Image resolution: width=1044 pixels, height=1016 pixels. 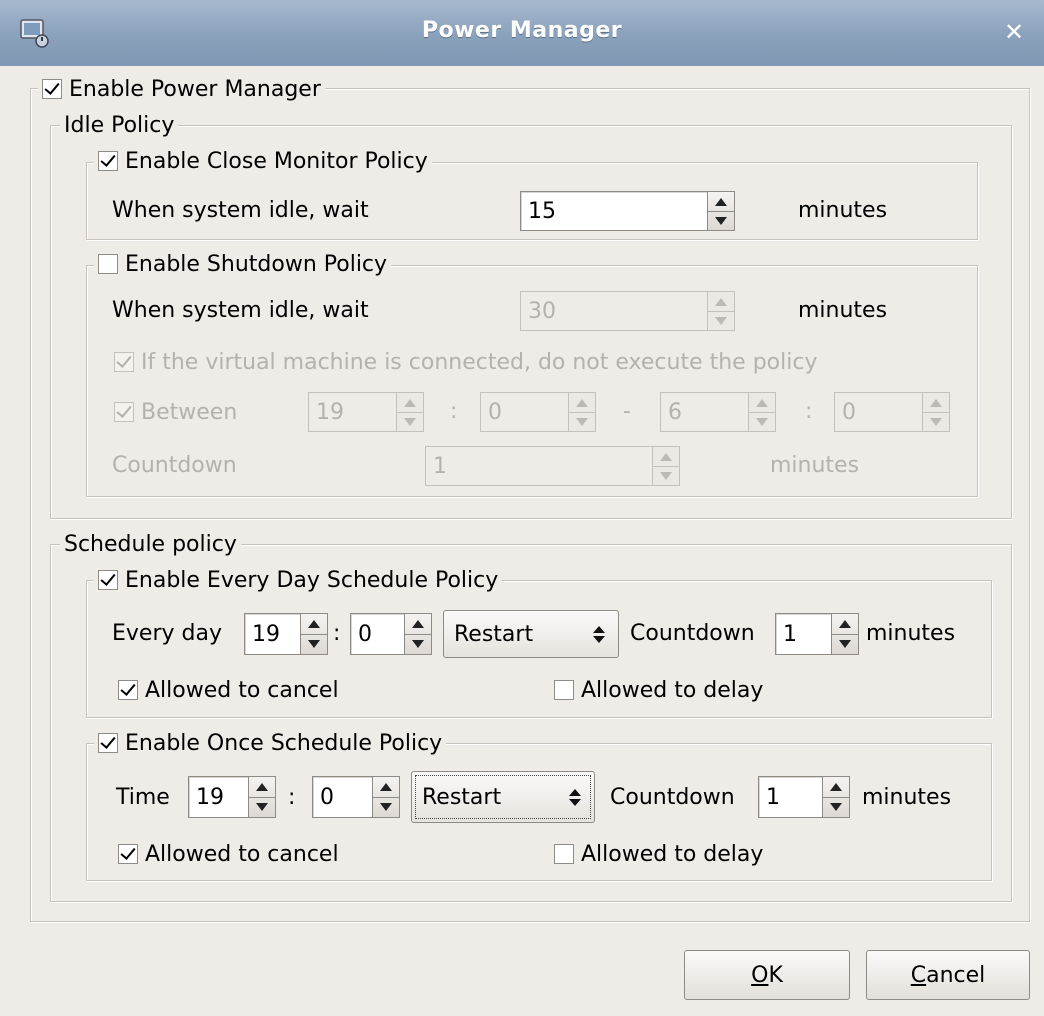 I want to click on once-allow-delay-checkbox: Allowed to delay, so click(x=658, y=854).